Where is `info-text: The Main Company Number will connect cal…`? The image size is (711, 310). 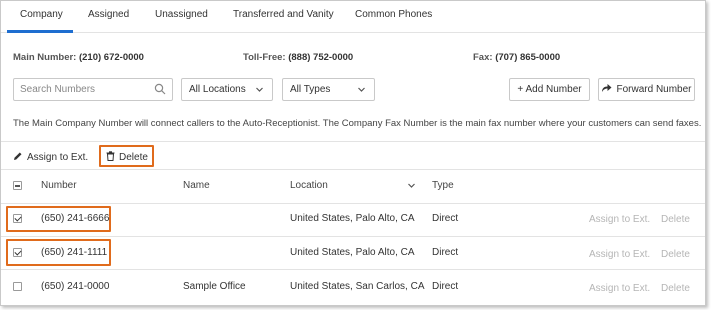 info-text: The Main Company Number will connect cal… is located at coordinates (357, 123).